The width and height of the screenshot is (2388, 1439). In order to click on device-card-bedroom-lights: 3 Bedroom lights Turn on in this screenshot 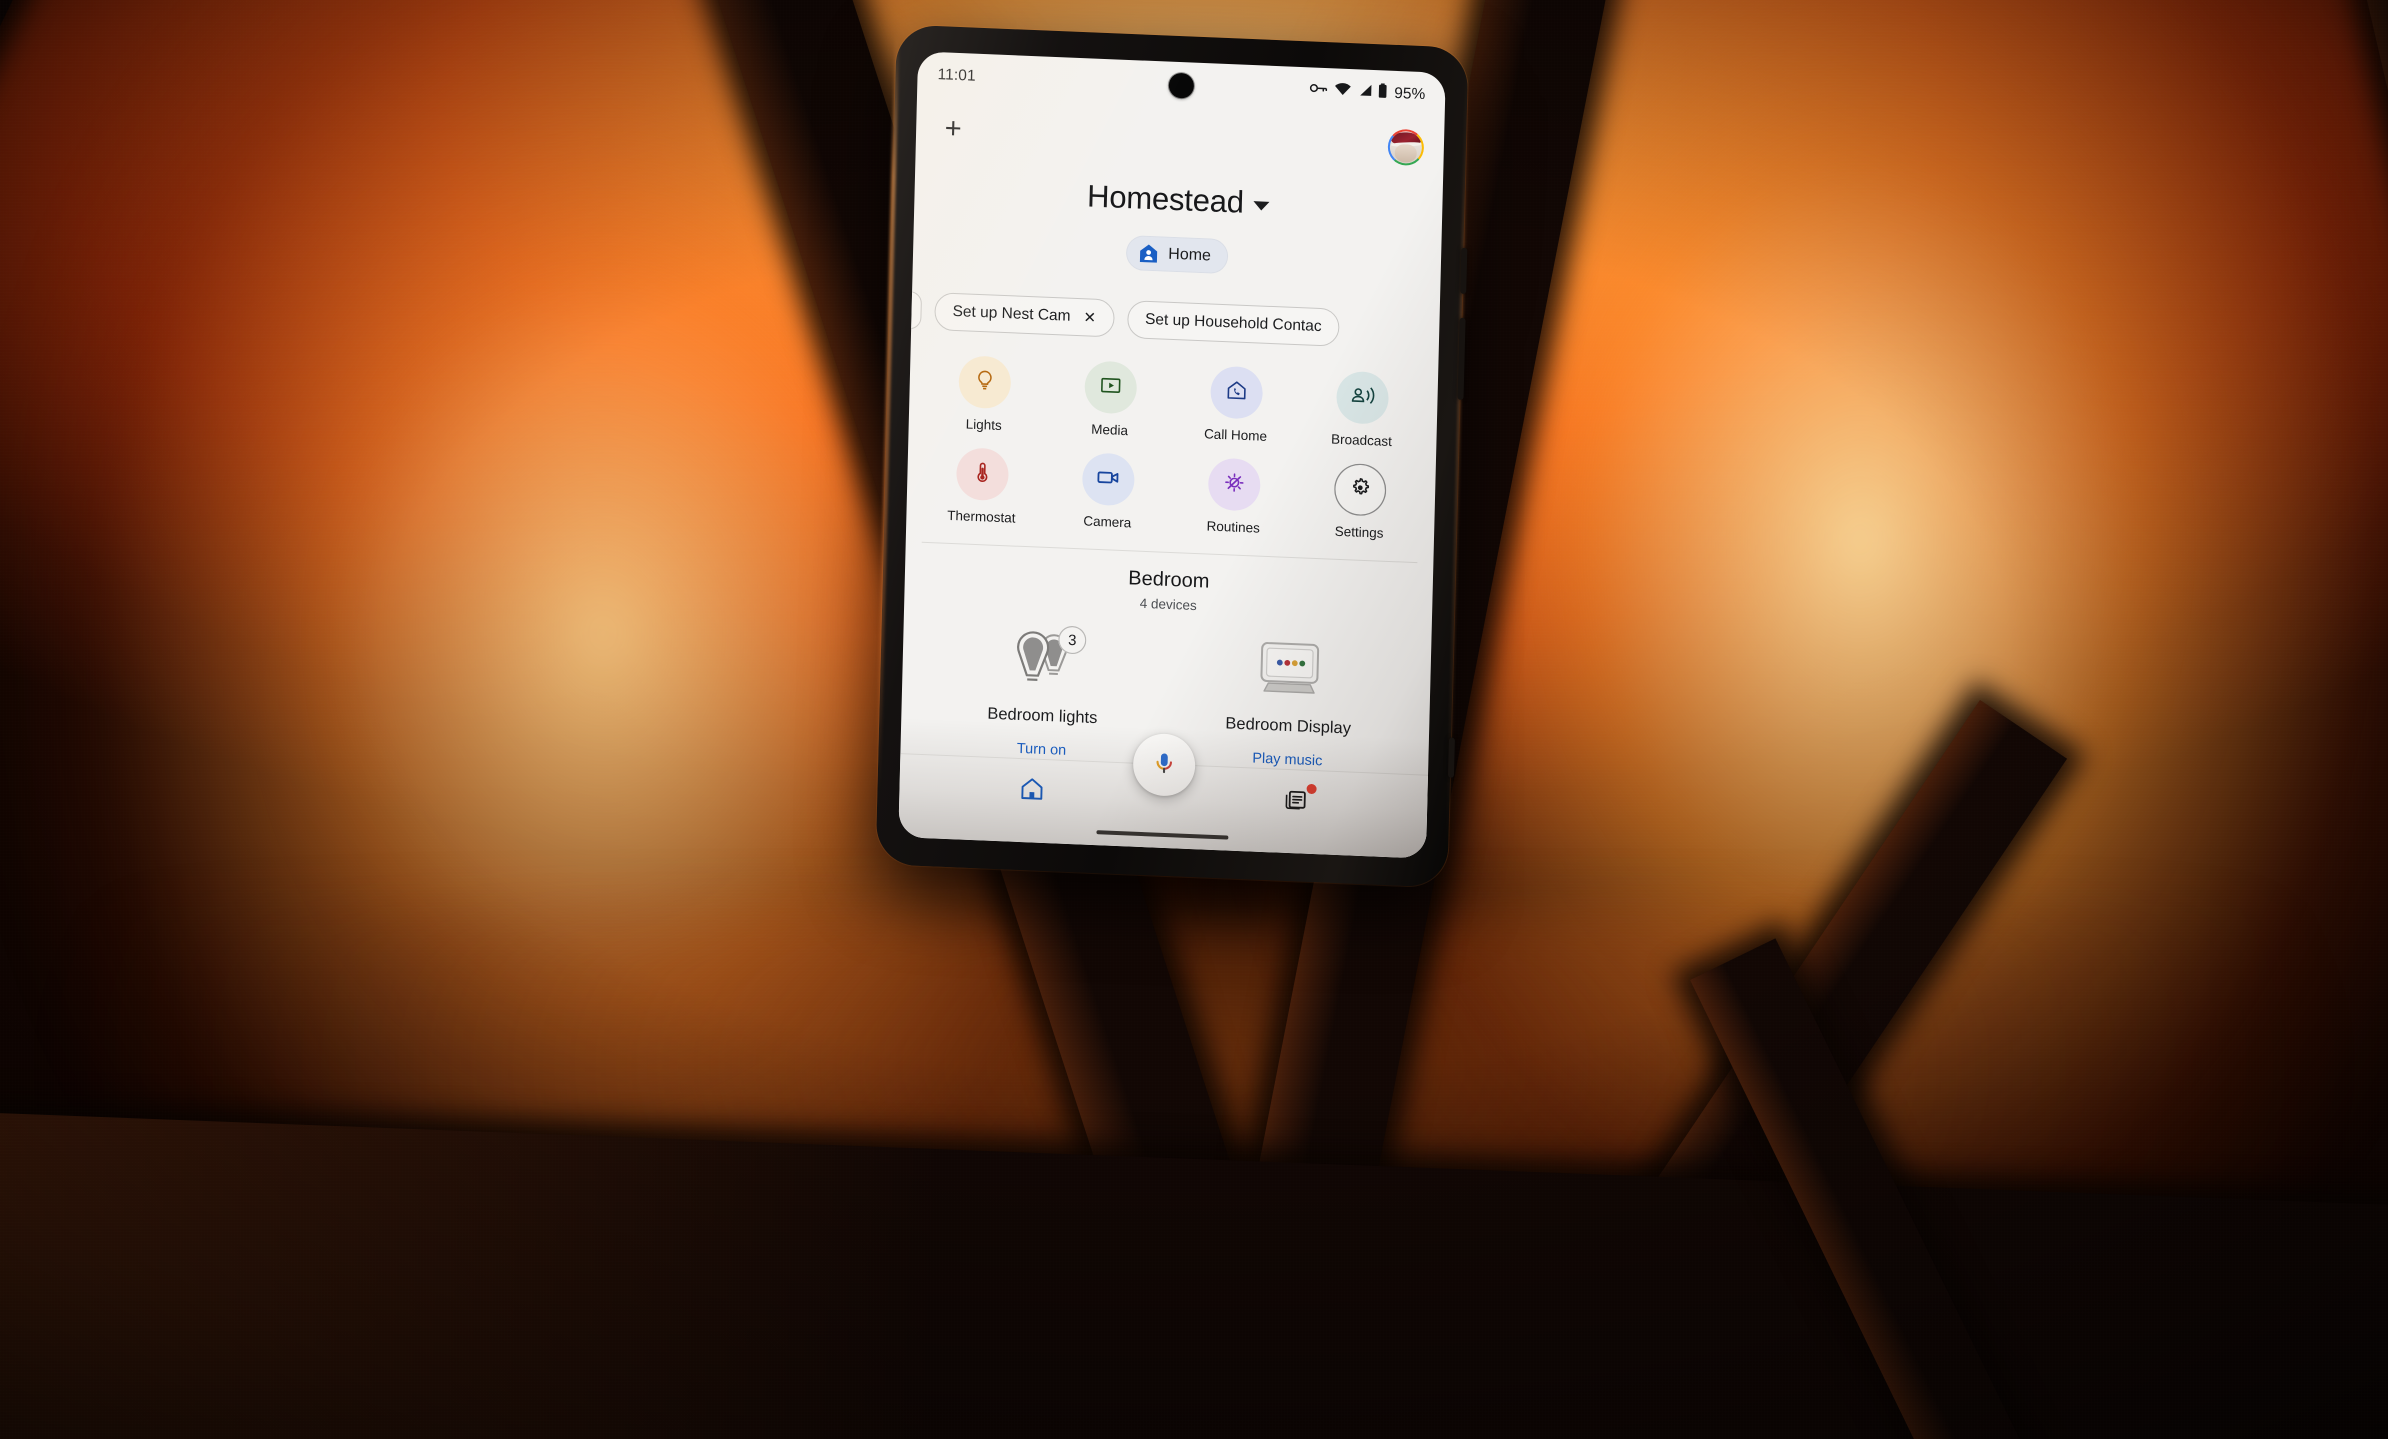, I will do `click(1042, 690)`.